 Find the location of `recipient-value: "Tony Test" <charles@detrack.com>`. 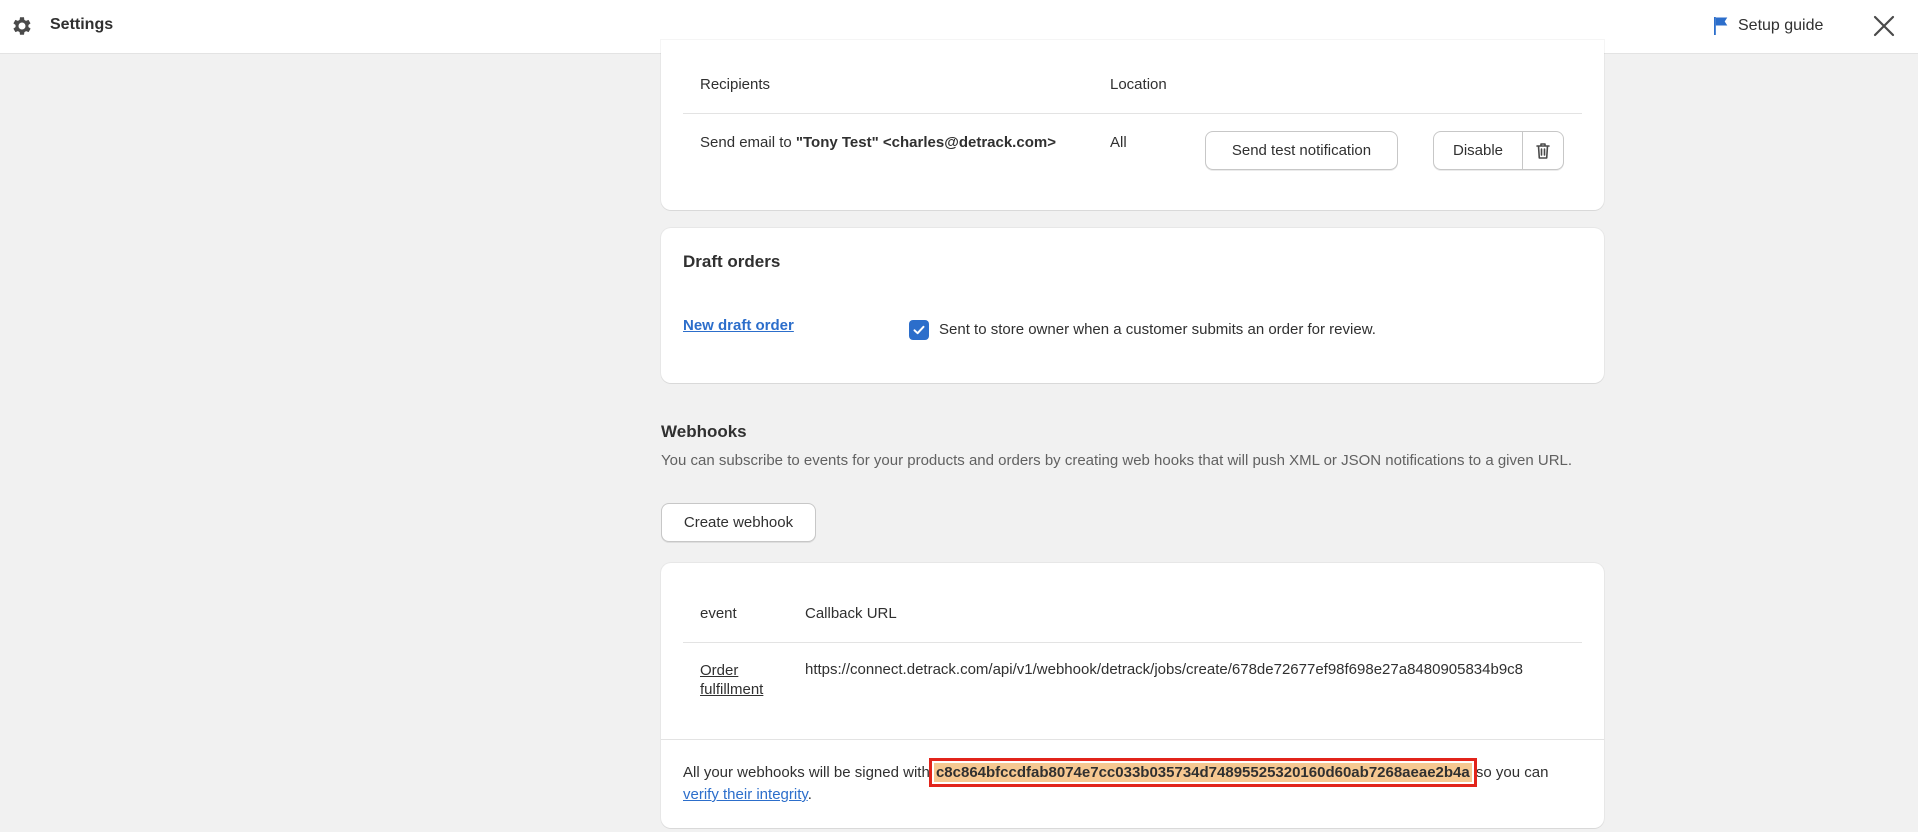

recipient-value: "Tony Test" <charles@detrack.com> is located at coordinates (925, 142).